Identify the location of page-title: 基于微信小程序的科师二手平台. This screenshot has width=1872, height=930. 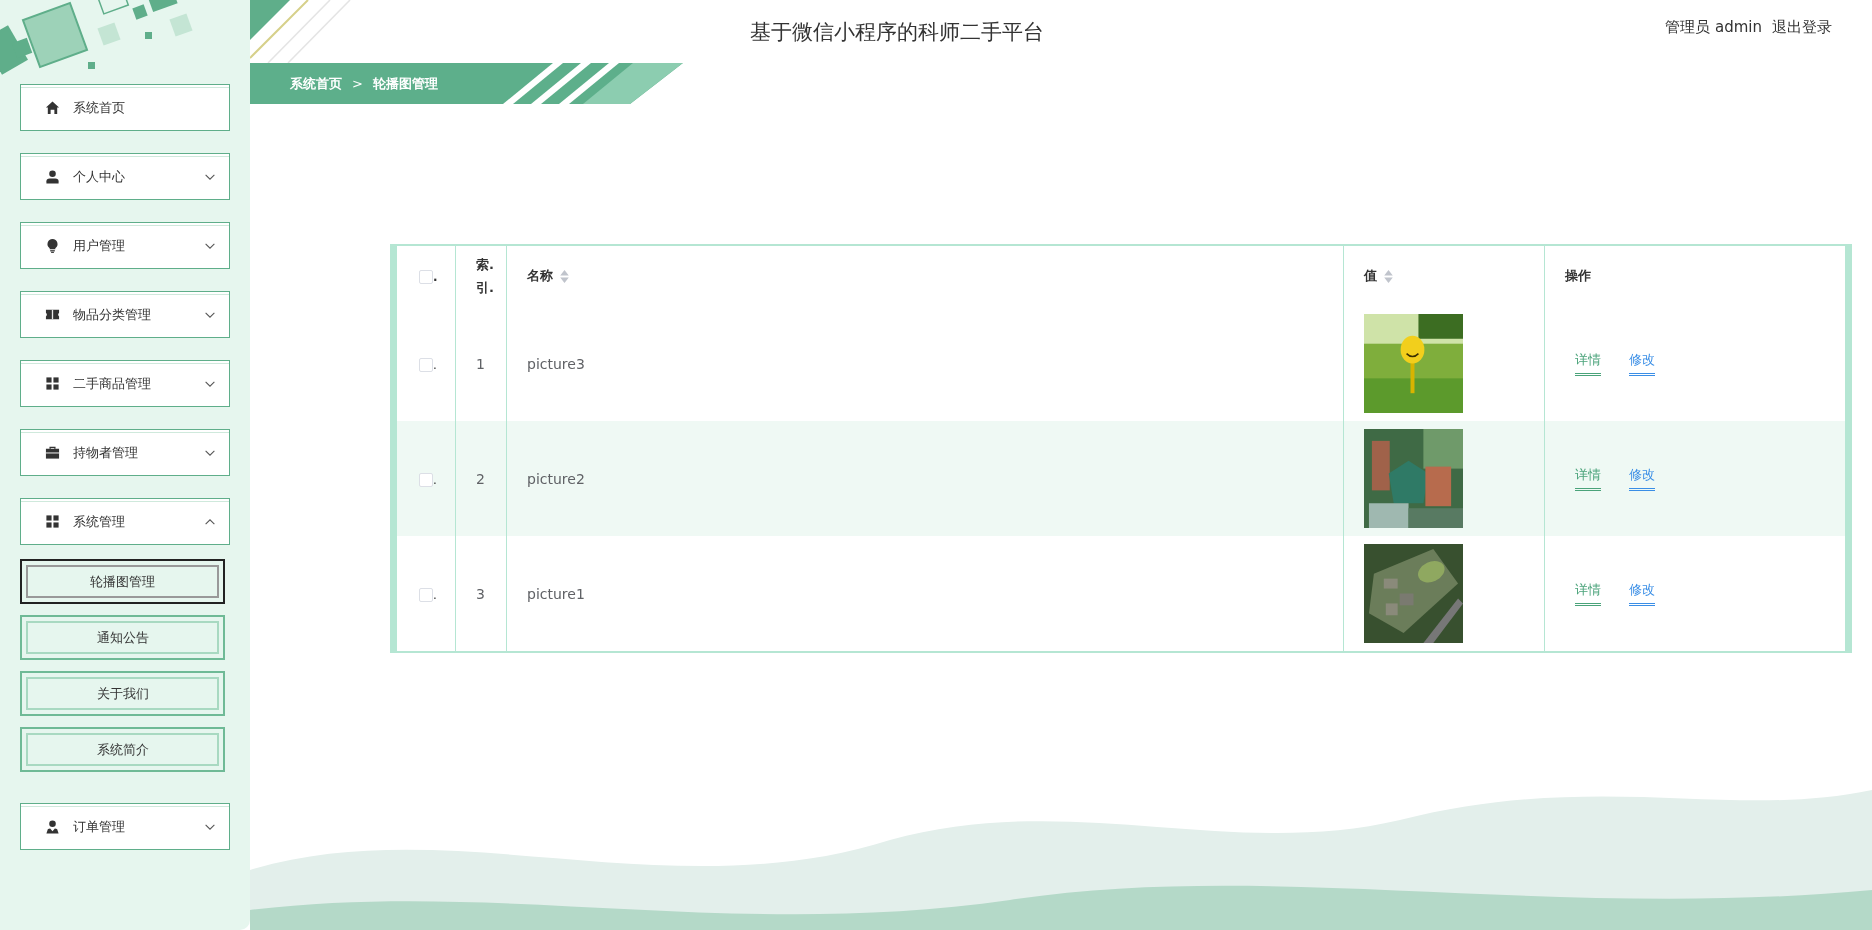
(897, 32).